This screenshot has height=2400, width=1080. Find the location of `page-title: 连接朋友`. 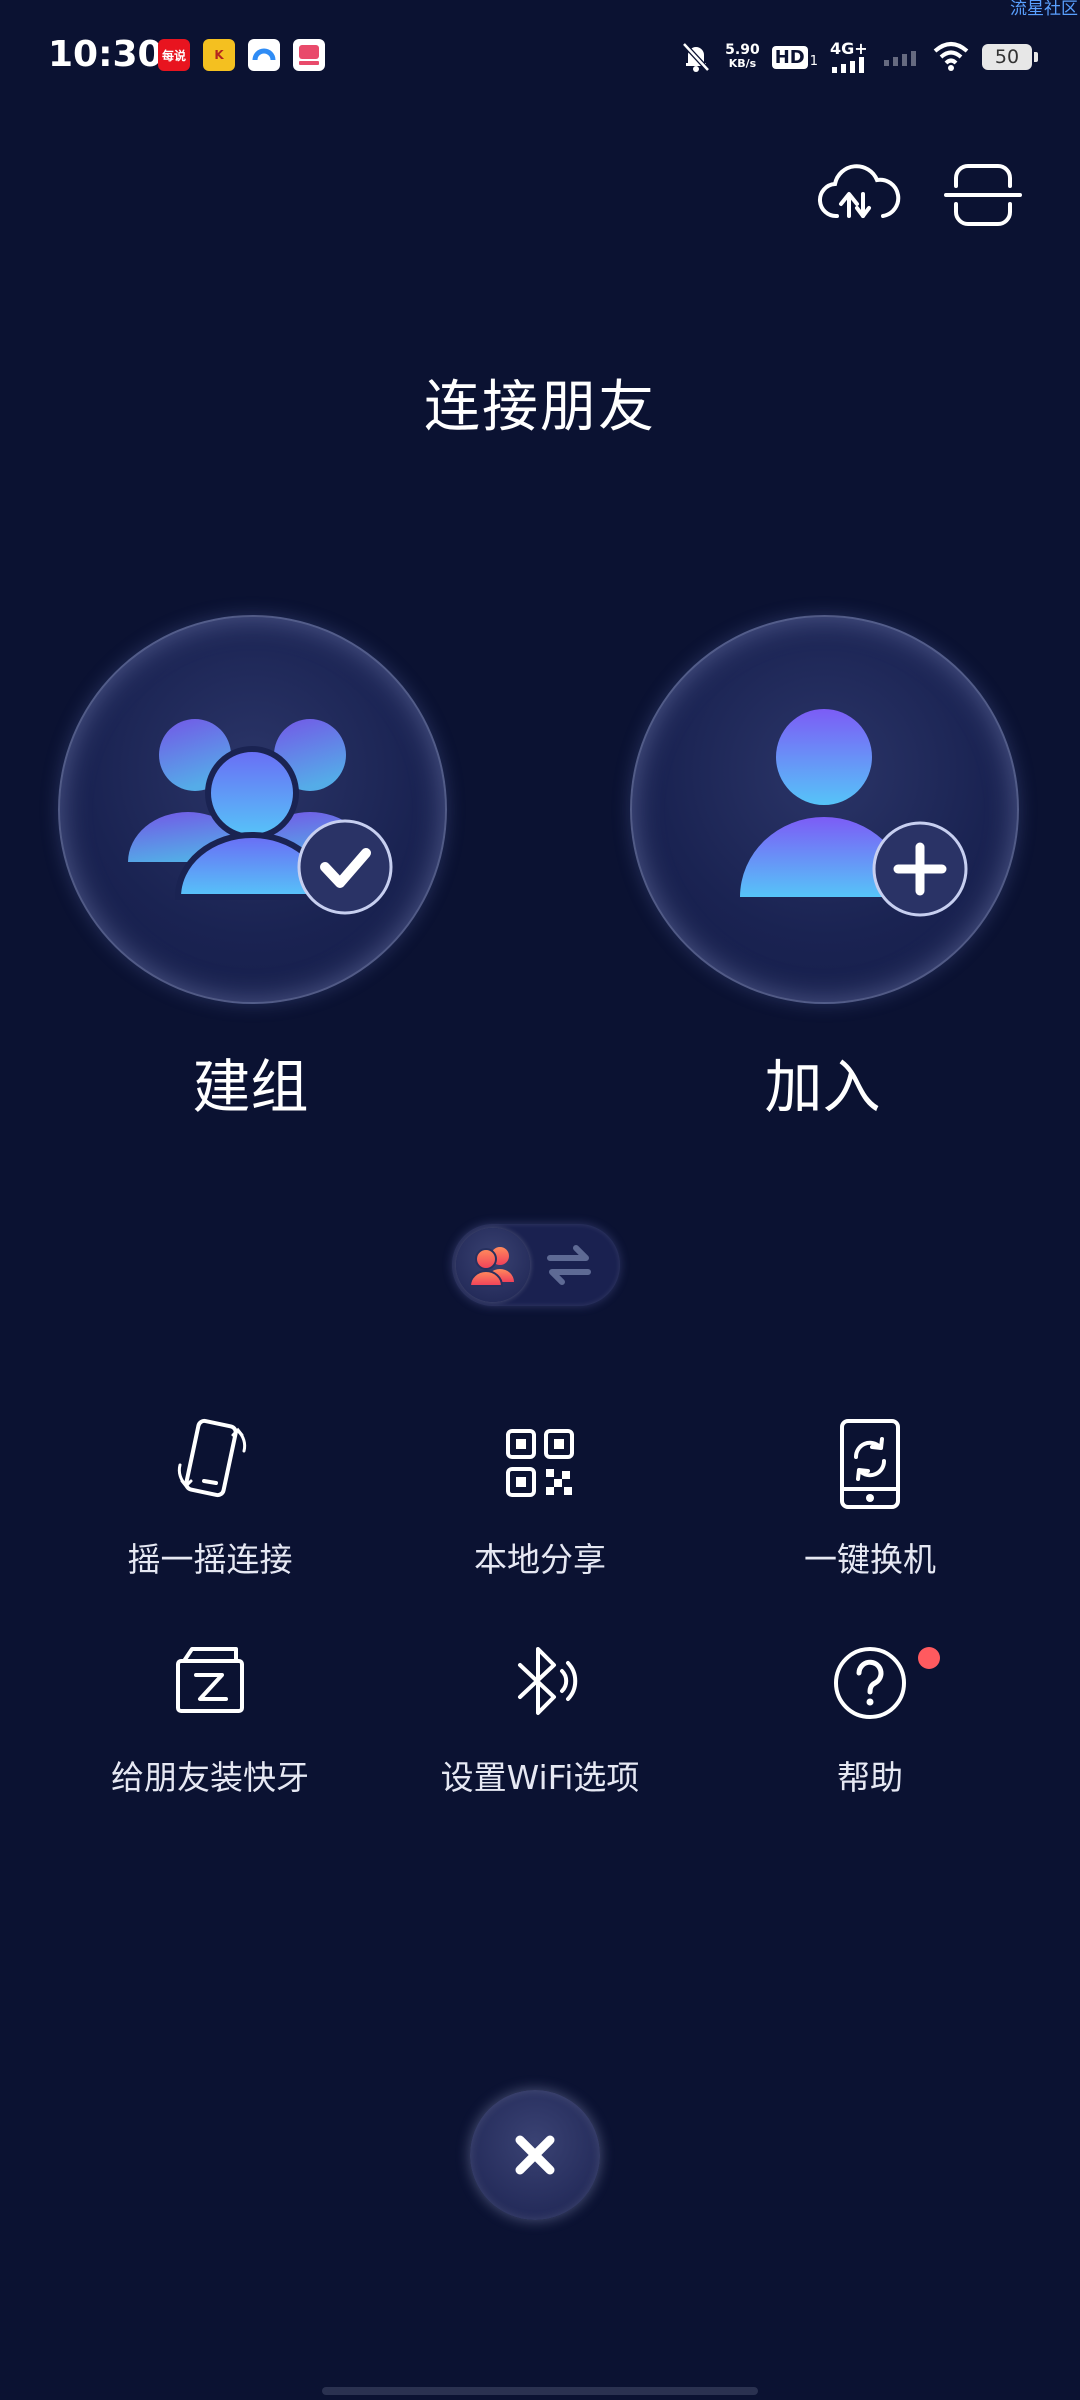

page-title: 连接朋友 is located at coordinates (540, 407).